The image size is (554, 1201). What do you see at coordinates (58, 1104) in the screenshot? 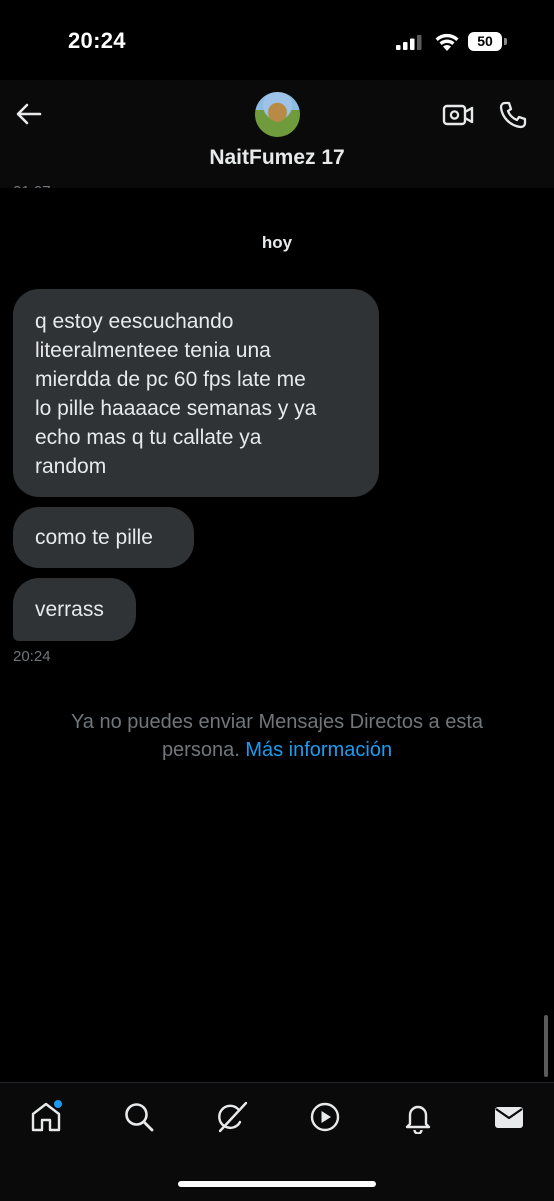
I see `notification-dot` at bounding box center [58, 1104].